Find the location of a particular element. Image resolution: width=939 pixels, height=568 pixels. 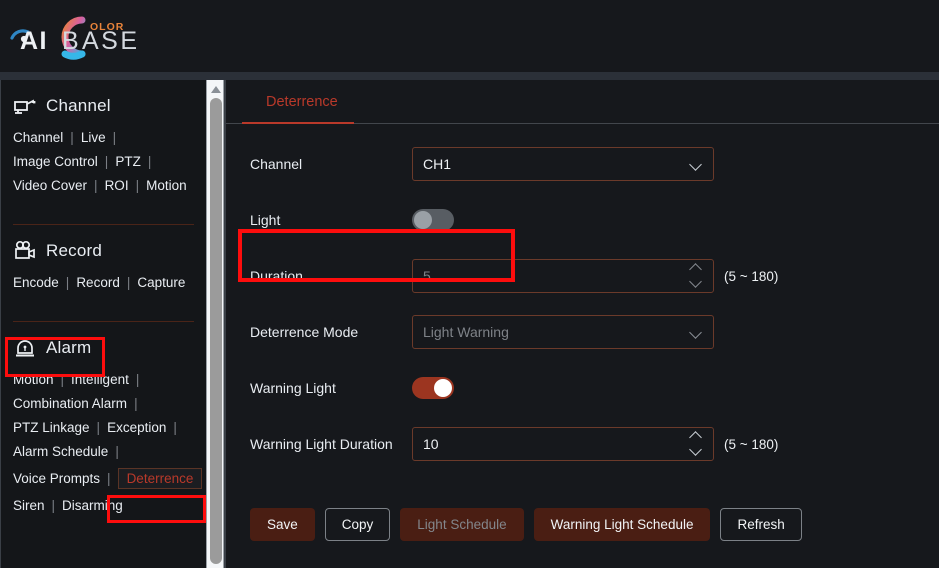

header-divider is located at coordinates (469, 76).